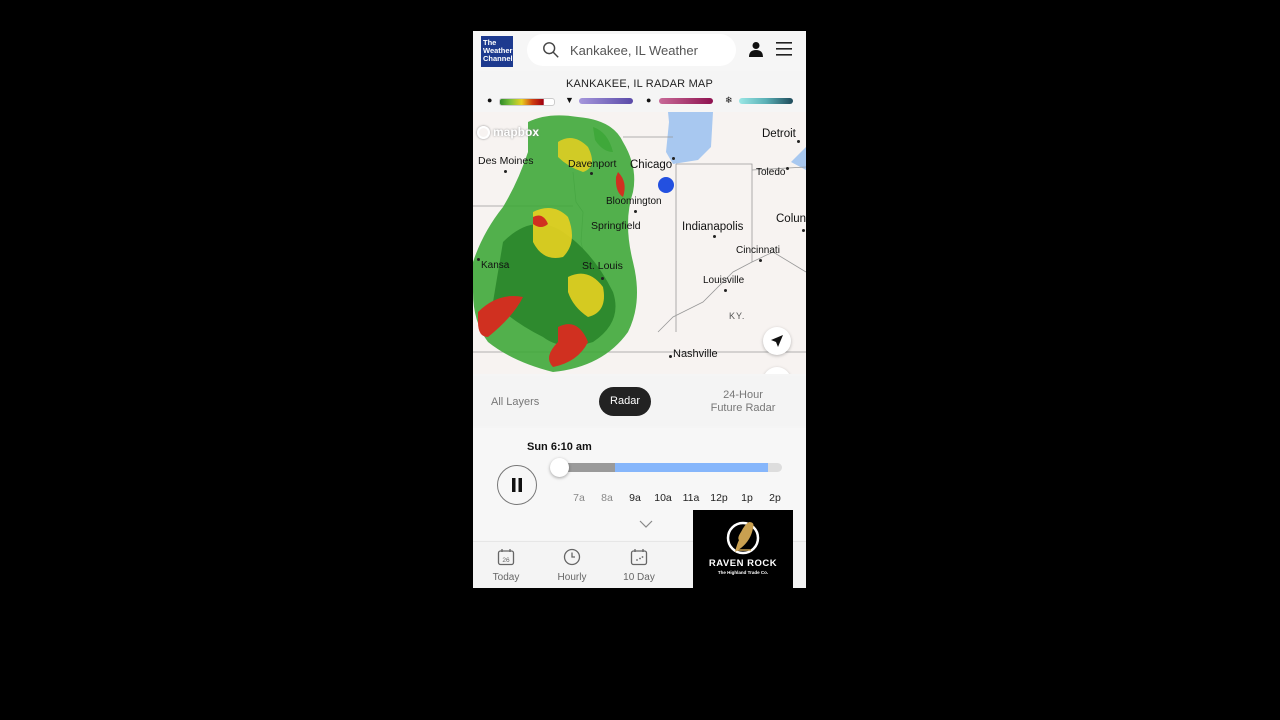 This screenshot has height=720, width=1280. Describe the element at coordinates (691, 467) in the screenshot. I see `timeline-future` at that location.